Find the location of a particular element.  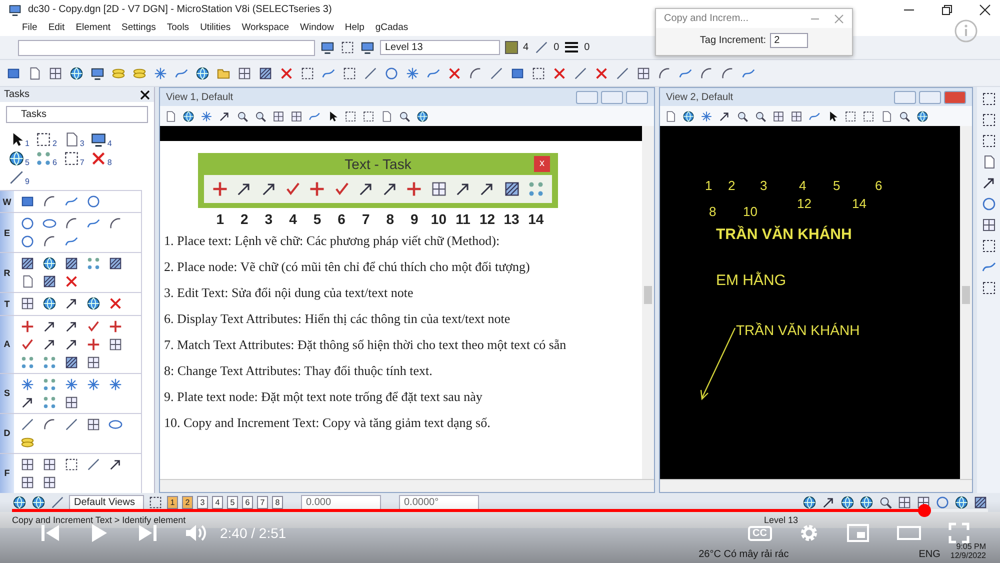

command-field is located at coordinates (166, 48).